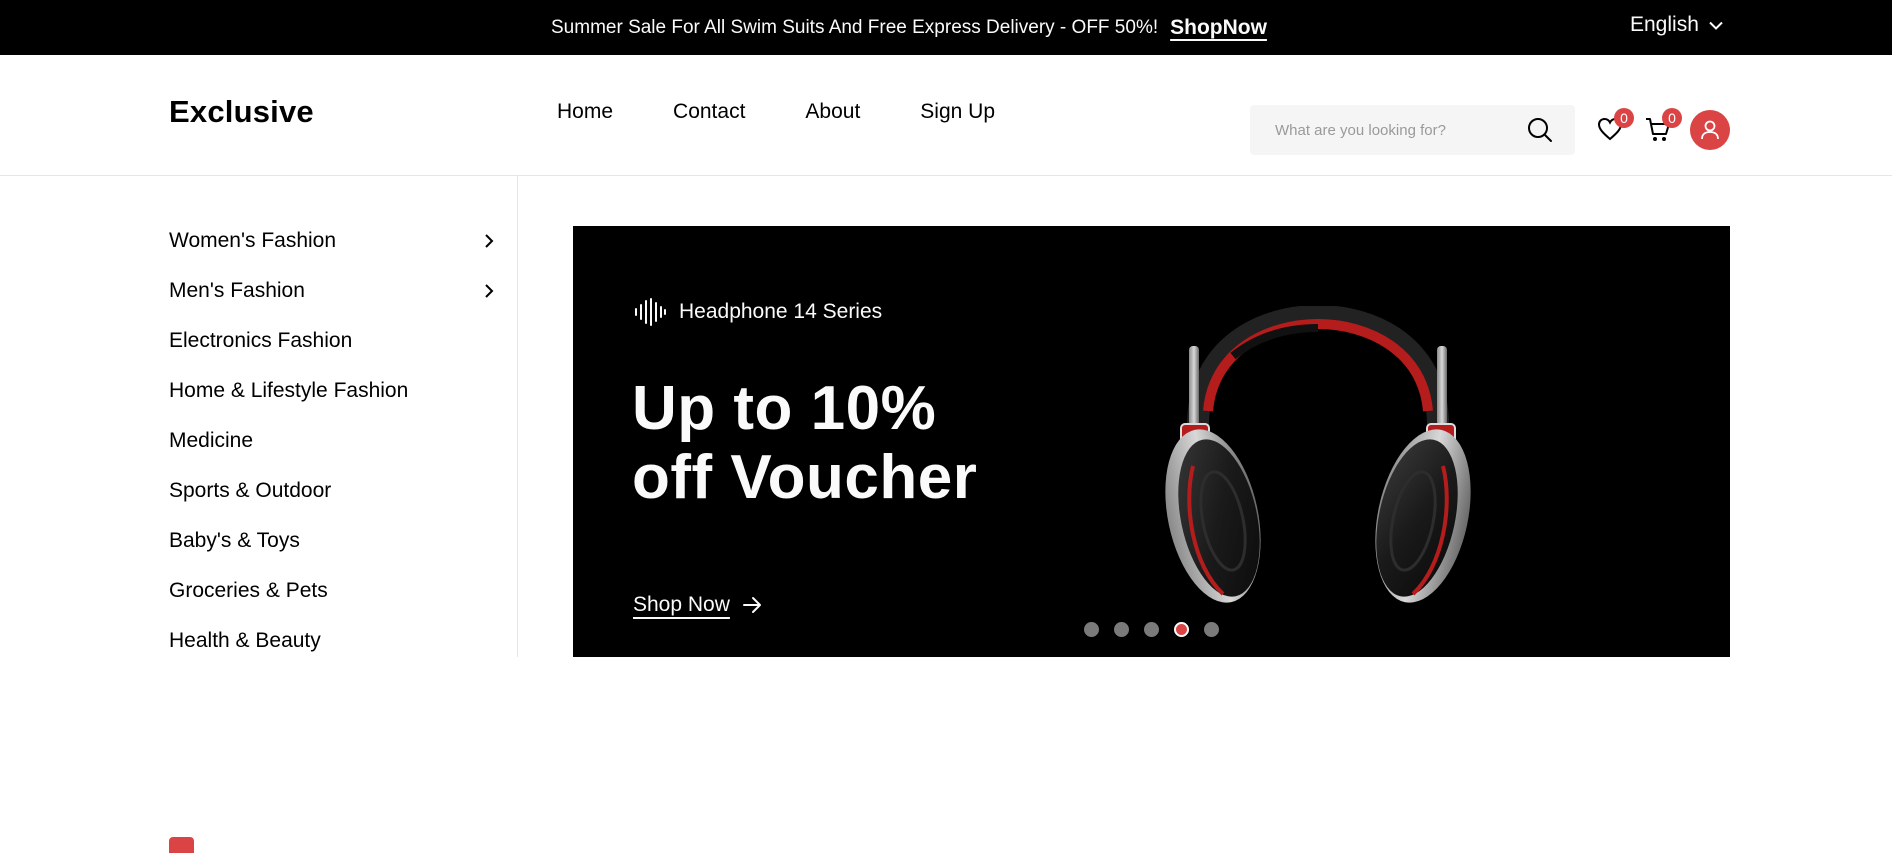 This screenshot has height=853, width=1892. What do you see at coordinates (1540, 130) in the screenshot?
I see `search-icon` at bounding box center [1540, 130].